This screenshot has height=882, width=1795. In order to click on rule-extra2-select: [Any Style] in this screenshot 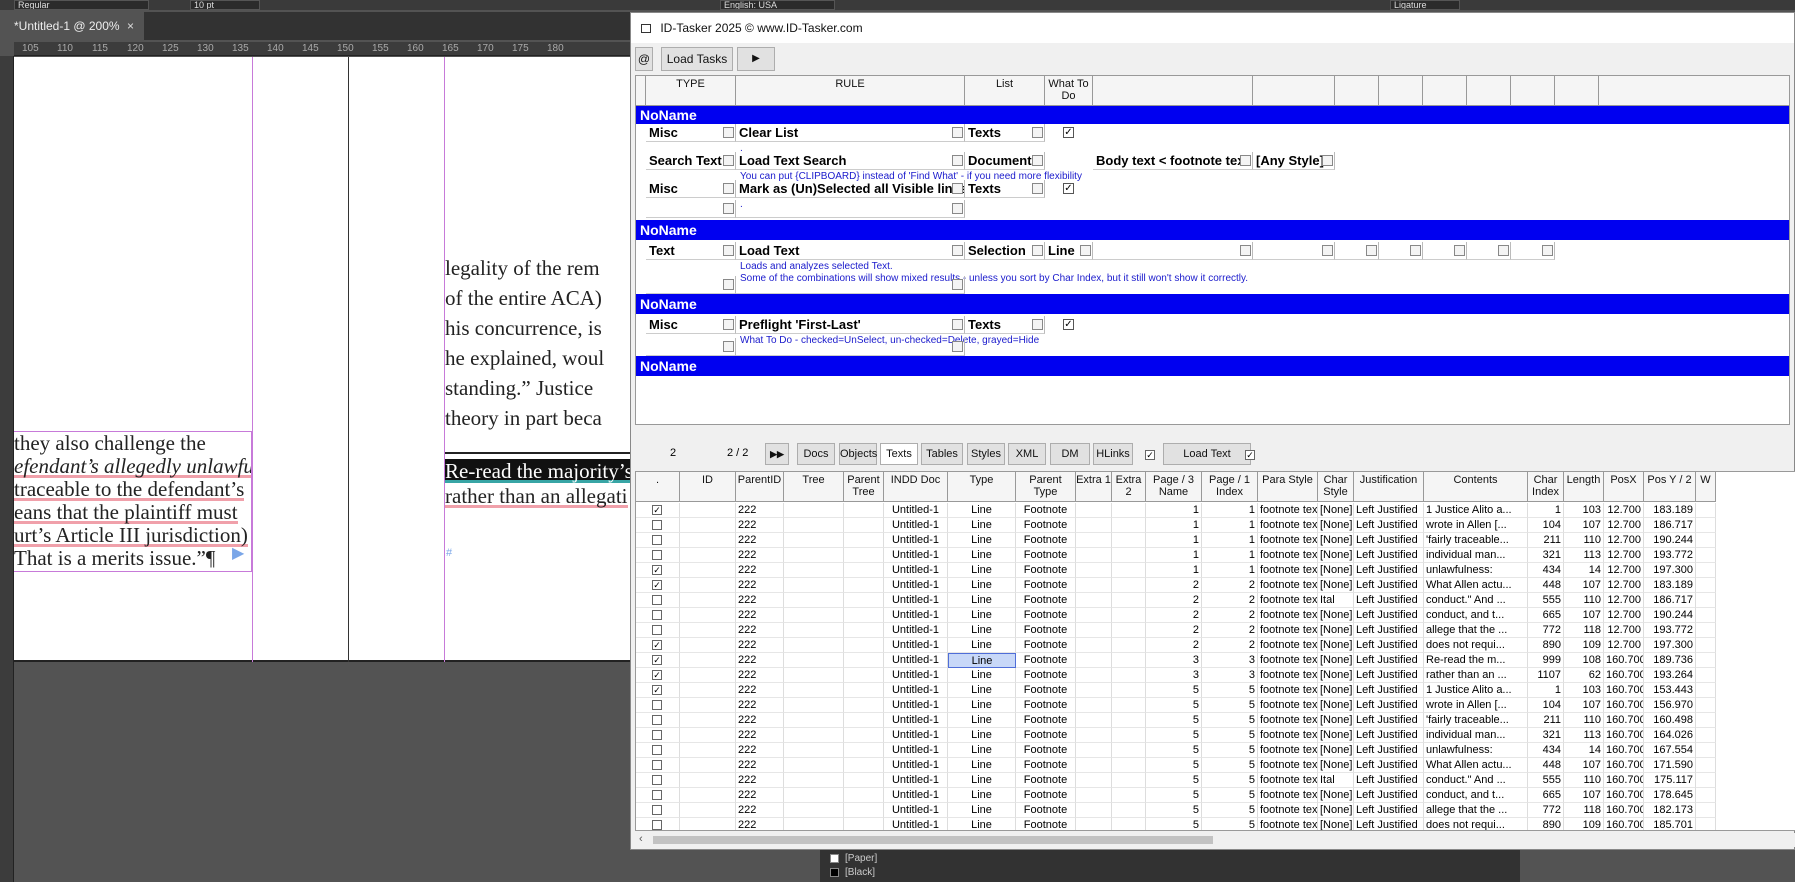, I will do `click(1294, 161)`.